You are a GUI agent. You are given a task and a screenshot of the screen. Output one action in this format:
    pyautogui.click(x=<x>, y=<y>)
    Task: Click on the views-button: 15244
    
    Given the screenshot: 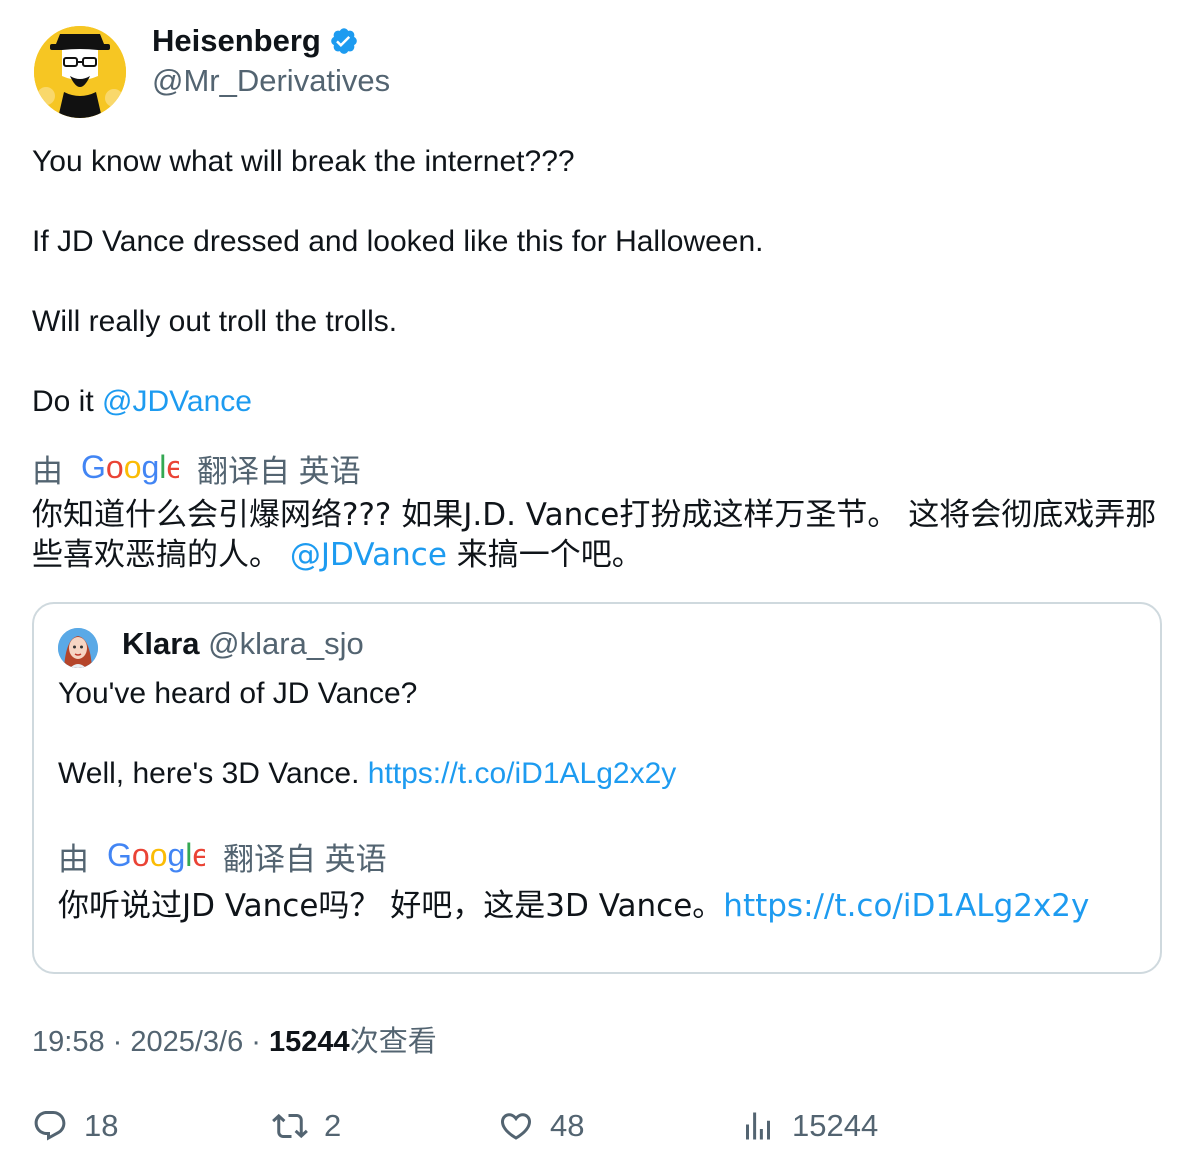 What is the action you would take?
    pyautogui.click(x=809, y=1126)
    